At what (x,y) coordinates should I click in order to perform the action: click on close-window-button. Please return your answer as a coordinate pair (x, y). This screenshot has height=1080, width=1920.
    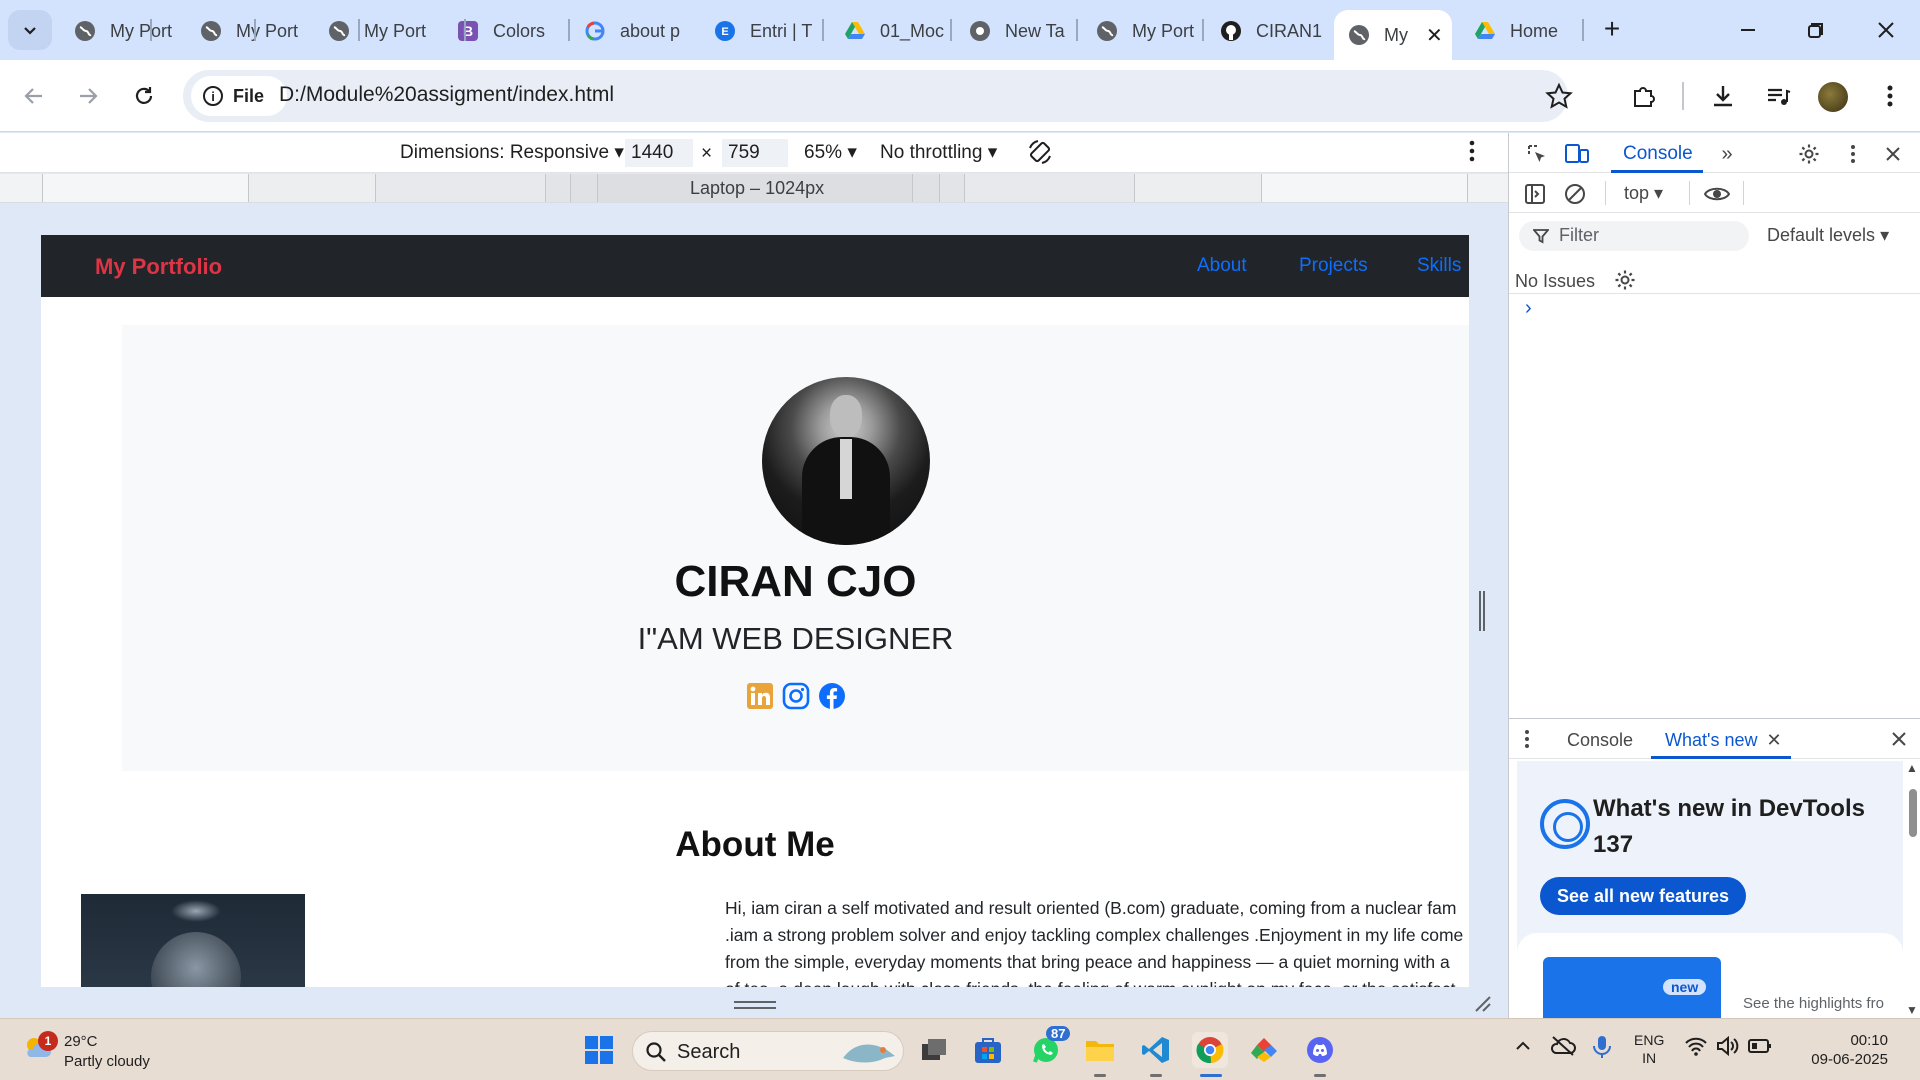
    Looking at the image, I should click on (1886, 30).